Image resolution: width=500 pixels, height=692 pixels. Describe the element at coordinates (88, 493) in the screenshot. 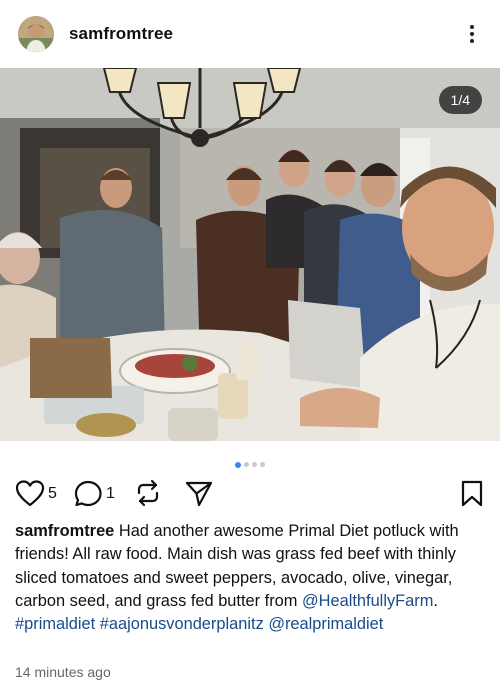

I see `comment-bubble-icon` at that location.